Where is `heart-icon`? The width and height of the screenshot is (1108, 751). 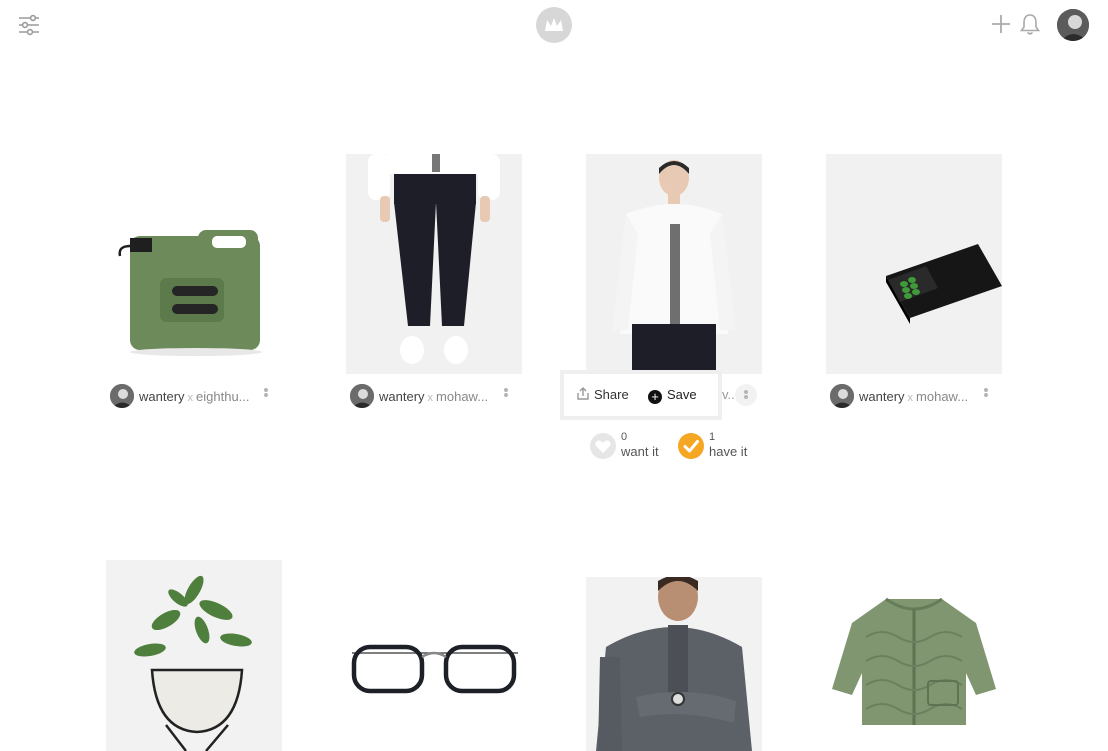
heart-icon is located at coordinates (603, 446).